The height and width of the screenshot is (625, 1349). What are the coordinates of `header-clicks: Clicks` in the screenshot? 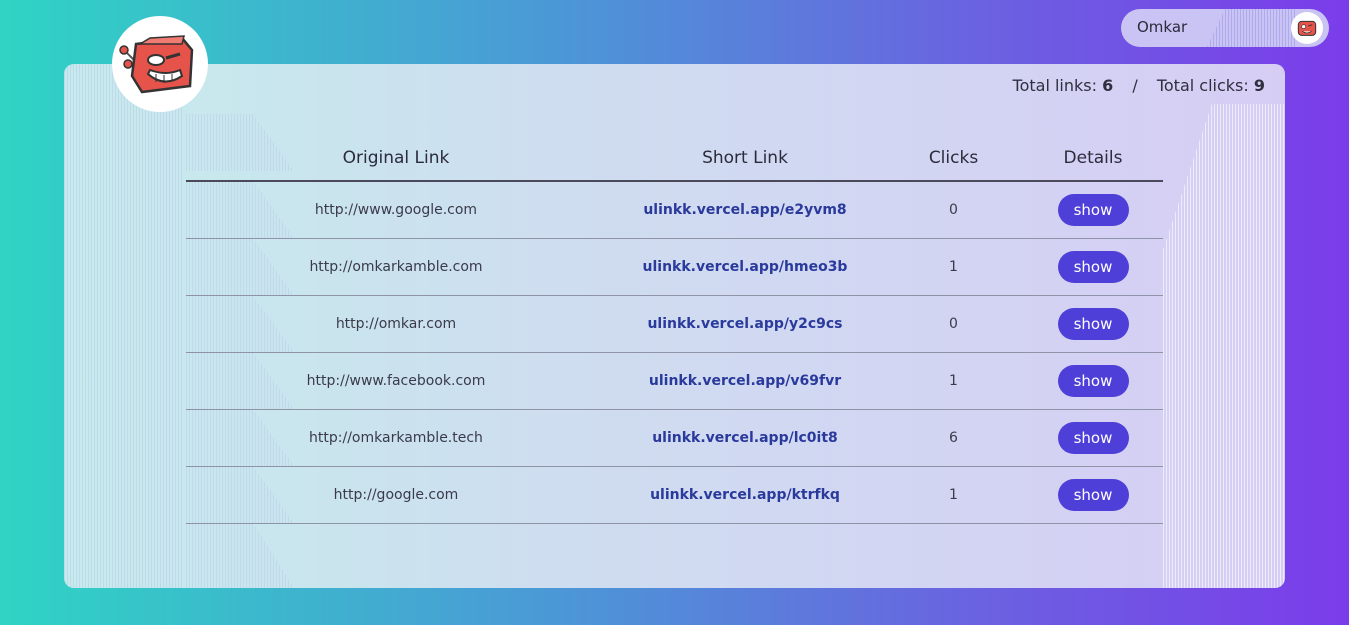 It's located at (953, 159).